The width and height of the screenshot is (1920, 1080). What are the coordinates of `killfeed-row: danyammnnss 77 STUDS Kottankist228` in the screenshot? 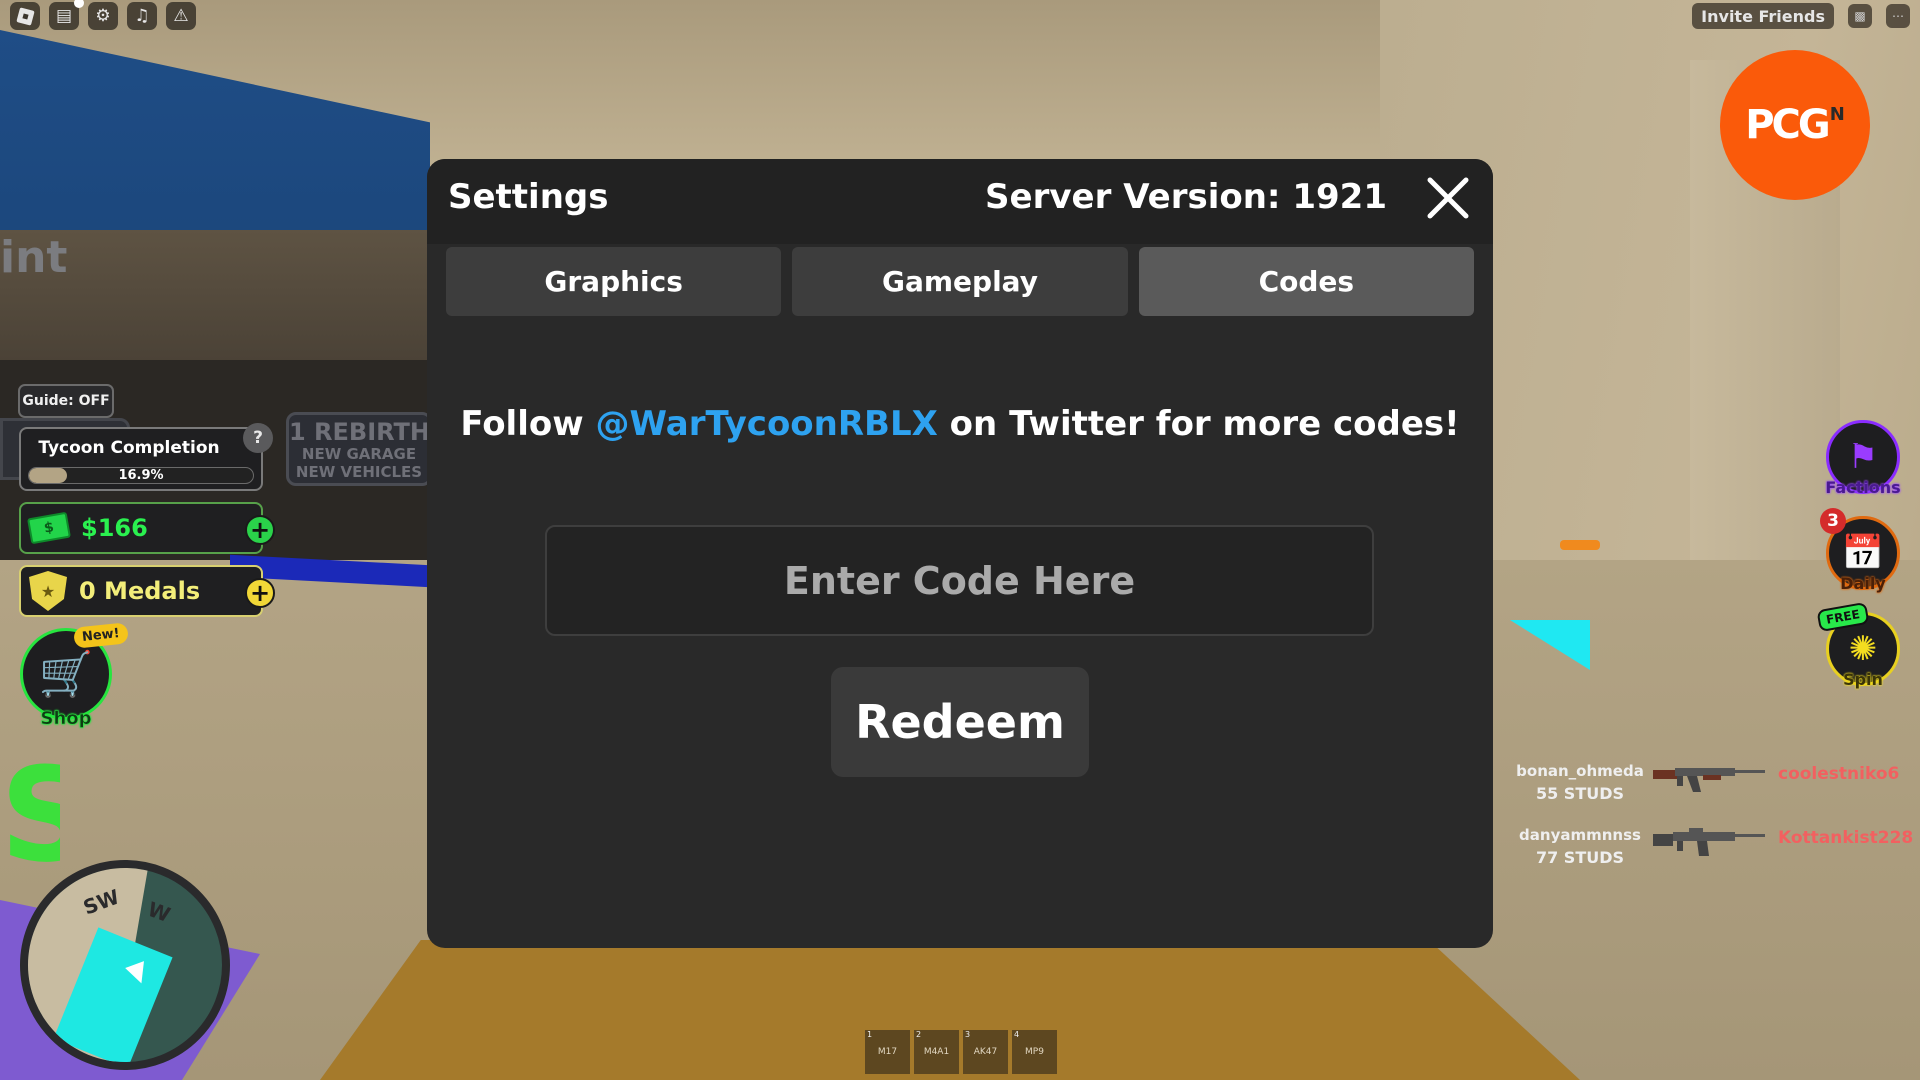 It's located at (1712, 856).